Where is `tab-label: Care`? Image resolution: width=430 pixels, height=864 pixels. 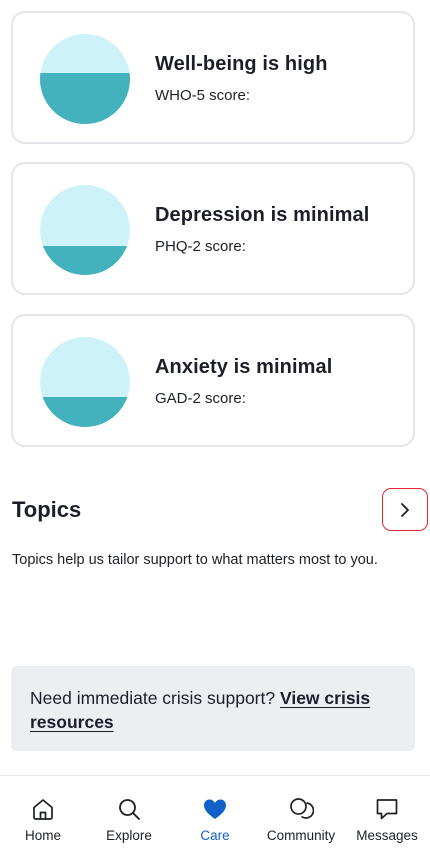 tab-label: Care is located at coordinates (215, 835).